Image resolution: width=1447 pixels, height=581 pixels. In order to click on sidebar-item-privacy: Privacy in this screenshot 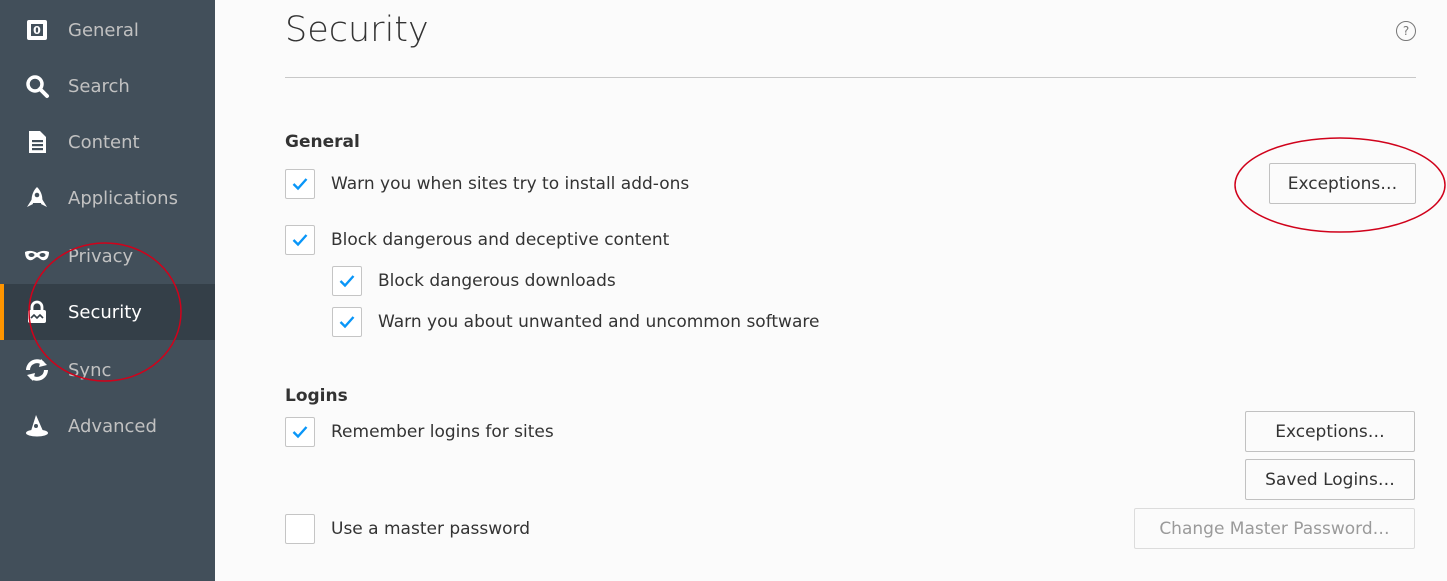, I will do `click(107, 256)`.